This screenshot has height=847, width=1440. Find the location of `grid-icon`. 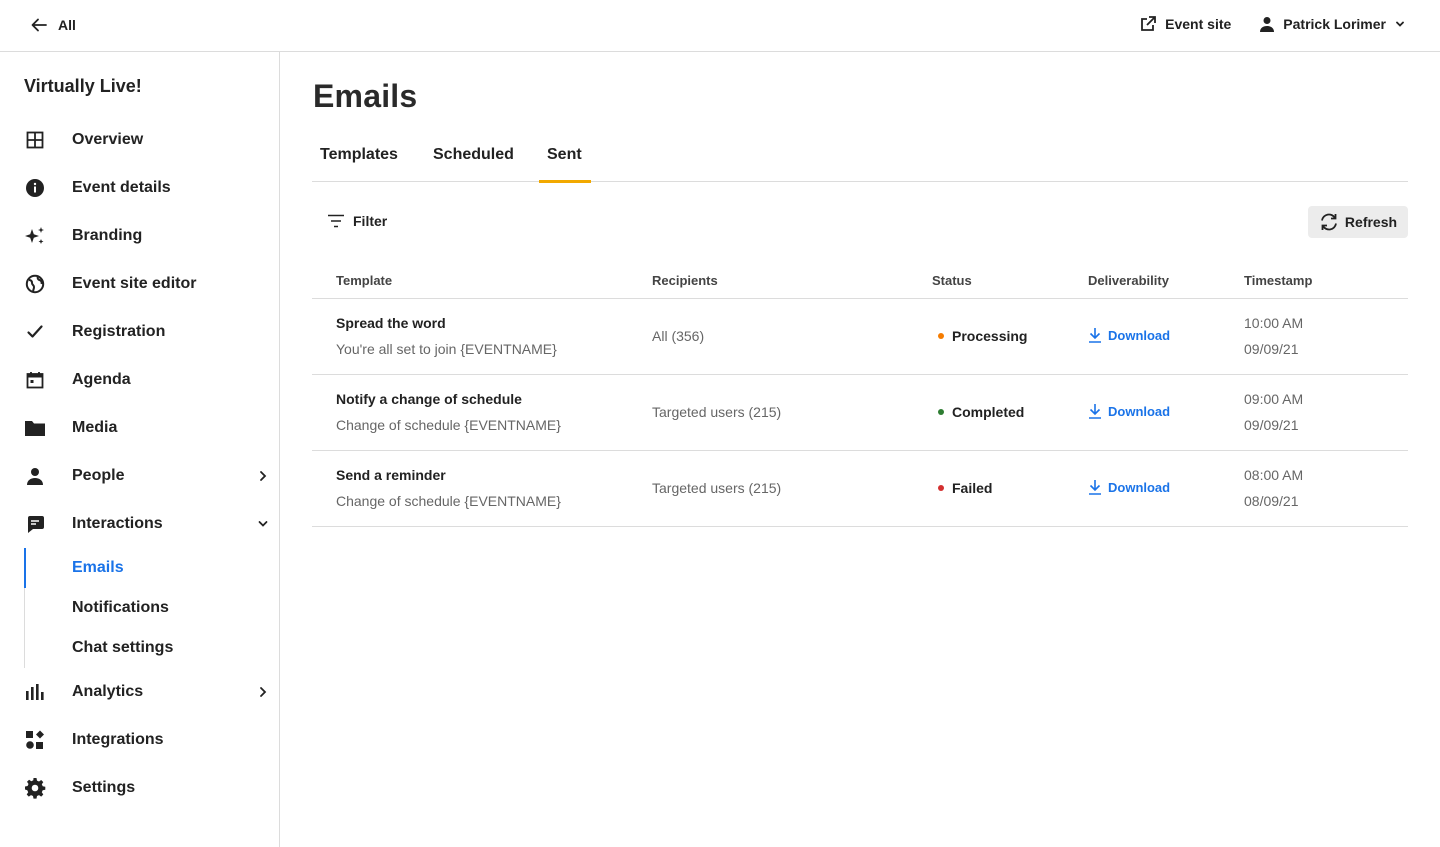

grid-icon is located at coordinates (35, 140).